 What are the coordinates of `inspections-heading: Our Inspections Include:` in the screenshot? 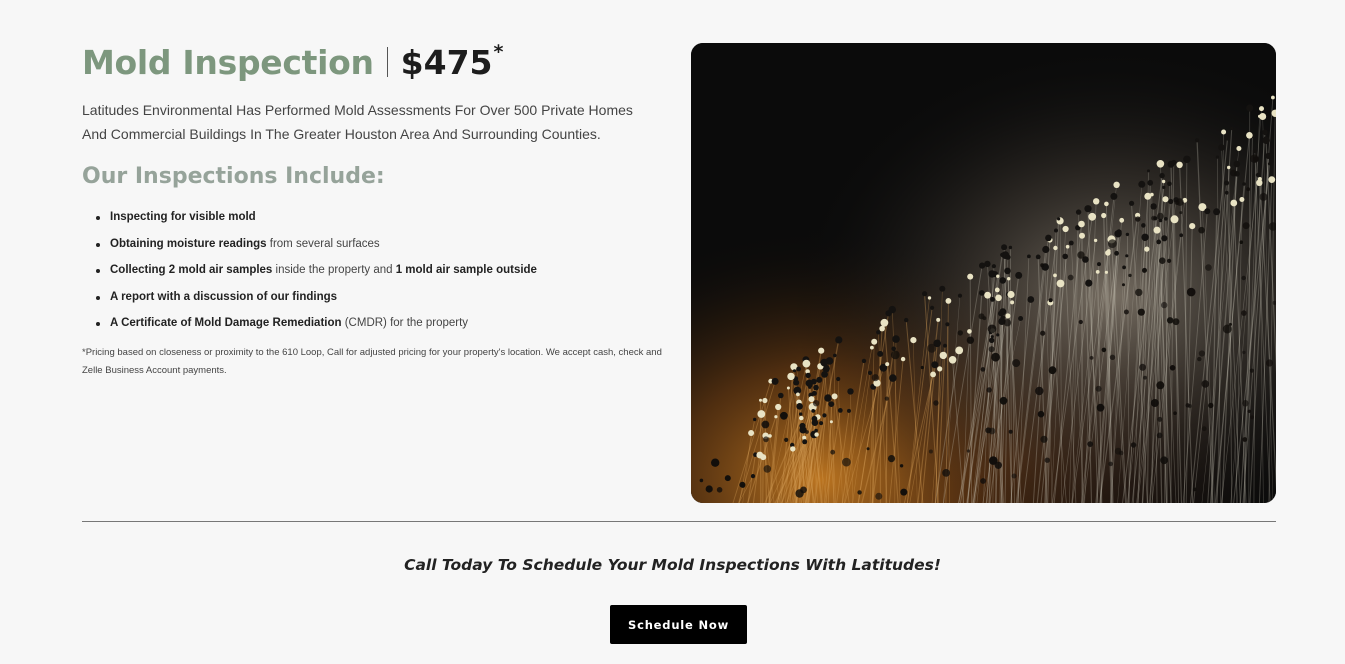 It's located at (233, 176).